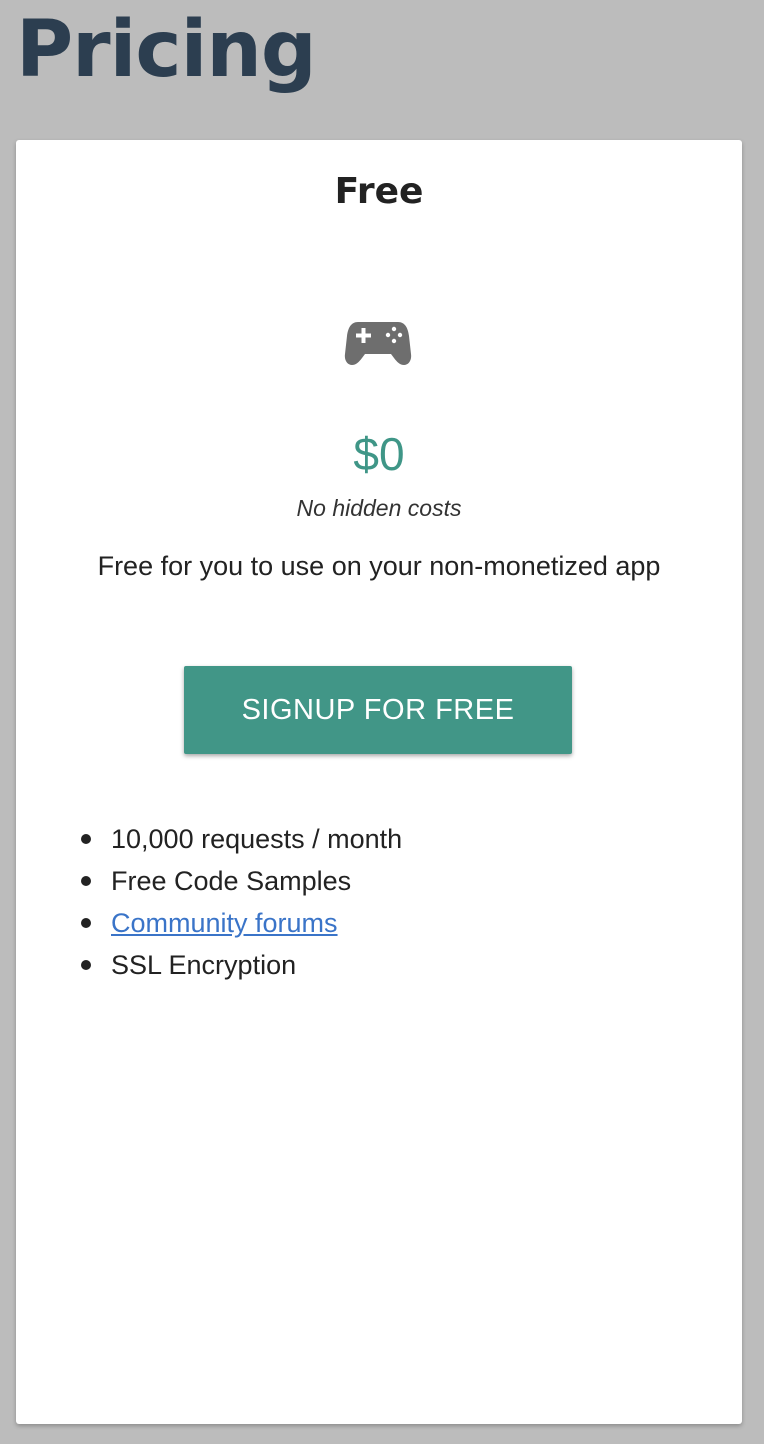 This screenshot has width=764, height=1444. I want to click on feature-label: 10,000 requests / month, so click(257, 839).